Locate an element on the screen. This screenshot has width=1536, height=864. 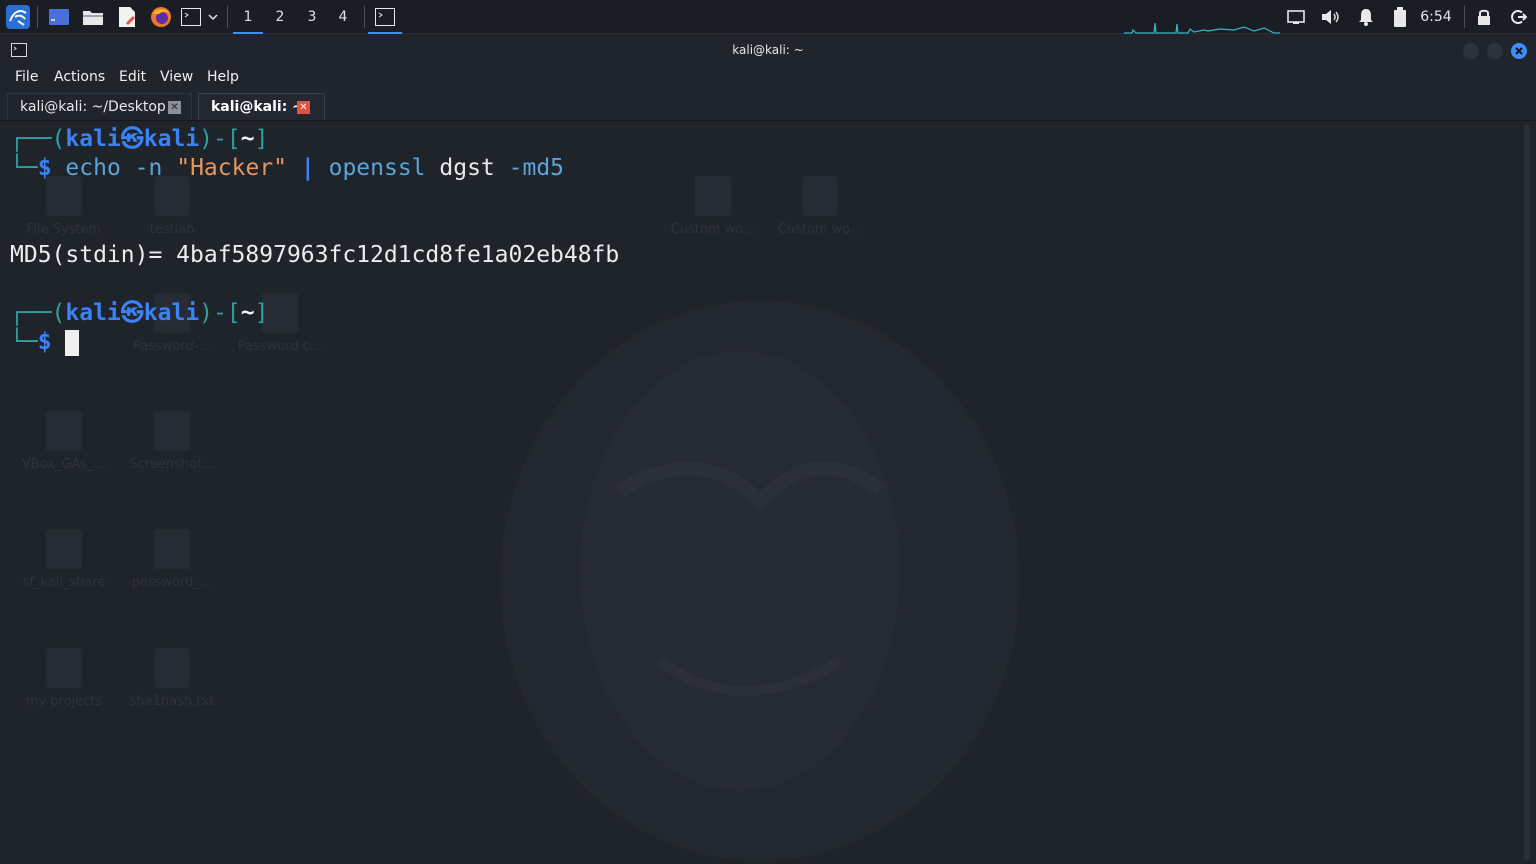
logout-icon is located at coordinates (1519, 17).